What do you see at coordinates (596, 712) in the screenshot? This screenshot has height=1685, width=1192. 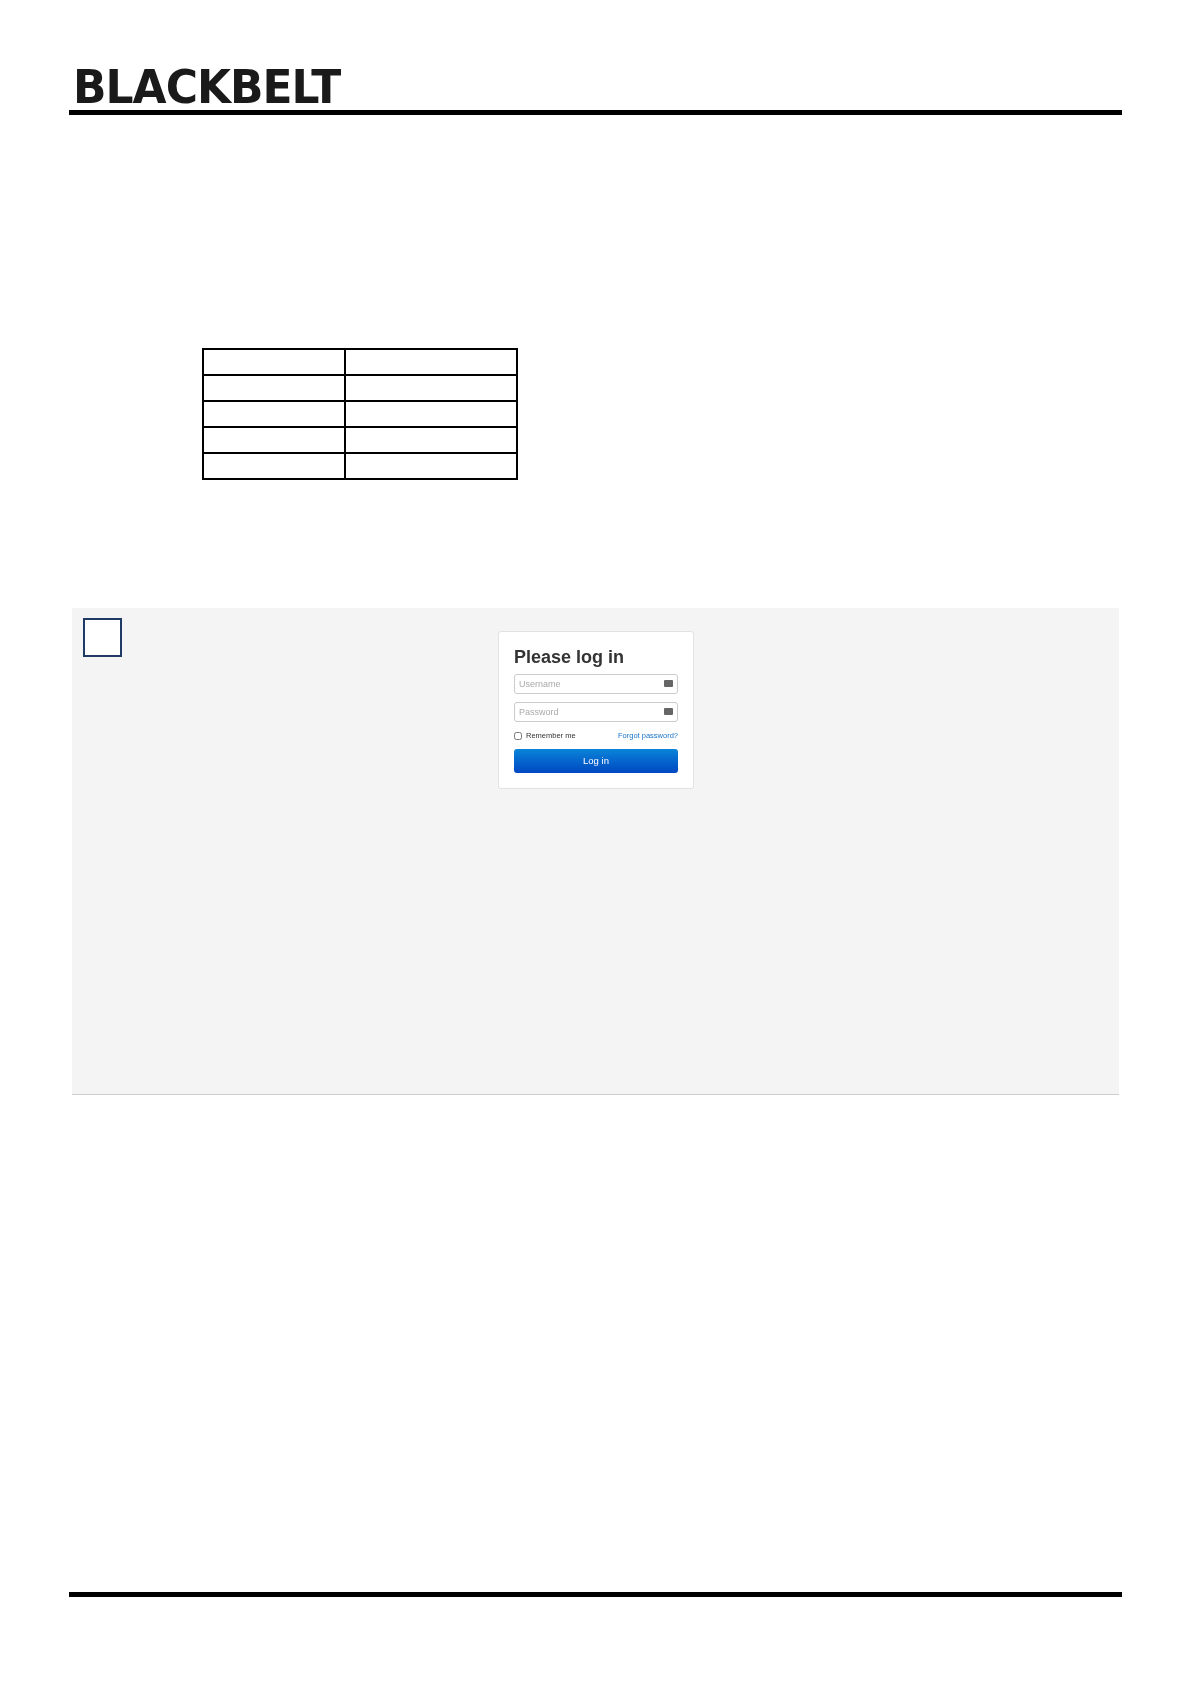 I see `password-field: Password` at bounding box center [596, 712].